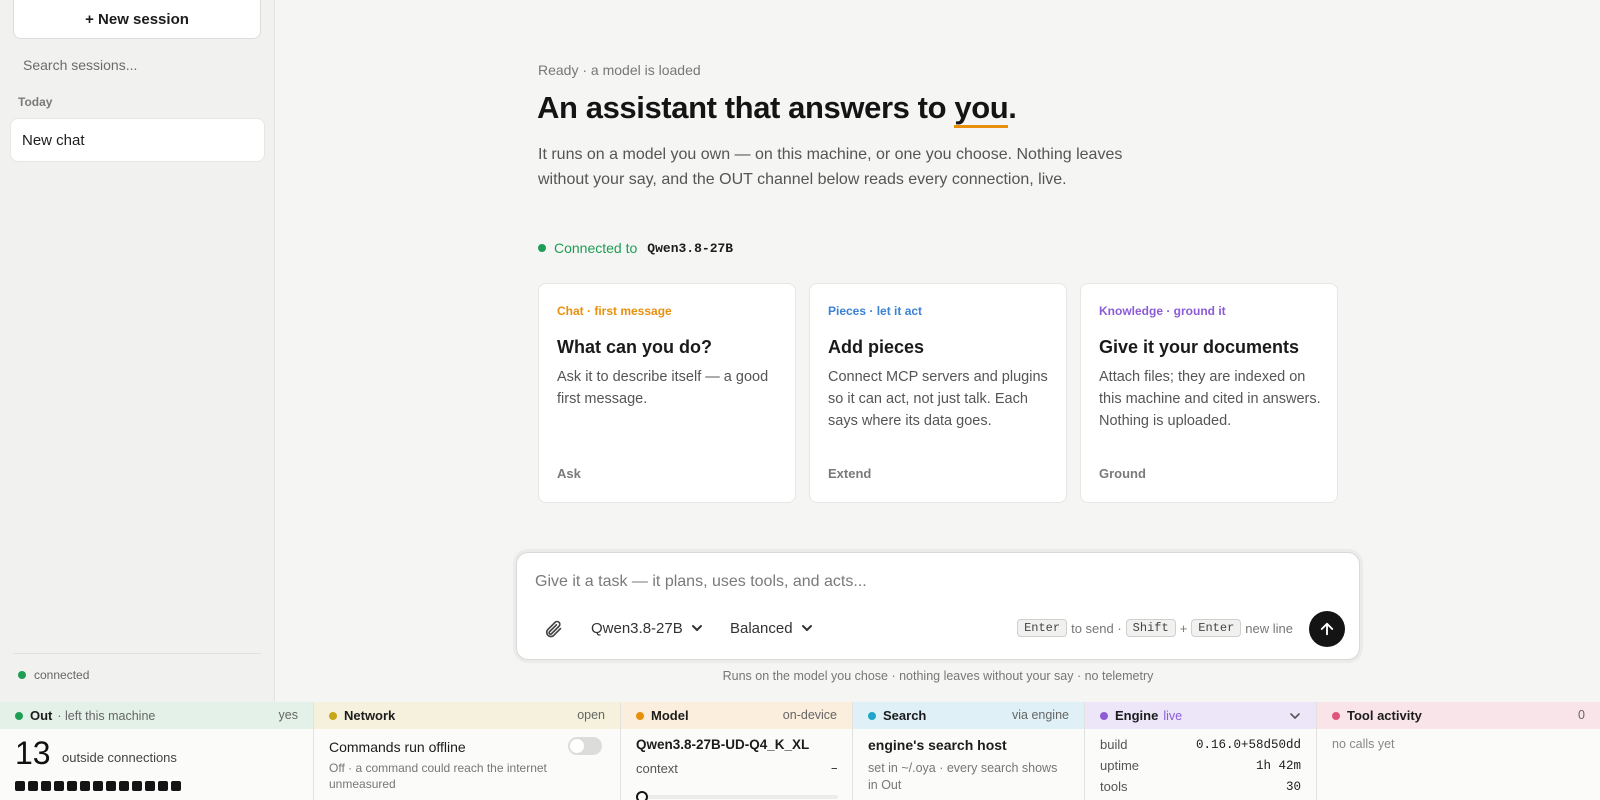  What do you see at coordinates (737, 768) in the screenshot?
I see `context-row: context –` at bounding box center [737, 768].